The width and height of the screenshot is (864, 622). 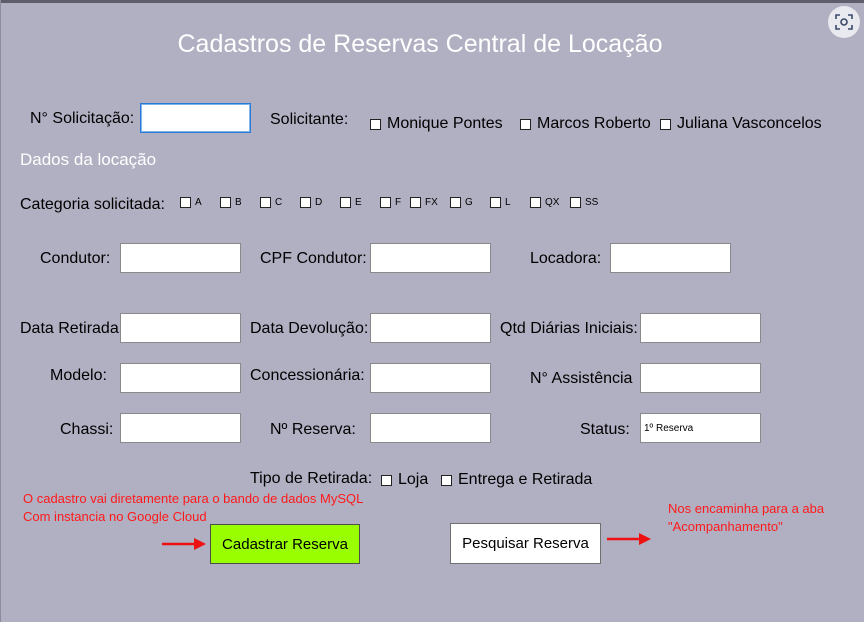 I want to click on solicitante-option-marcos: Marcos Roberto, so click(x=585, y=124).